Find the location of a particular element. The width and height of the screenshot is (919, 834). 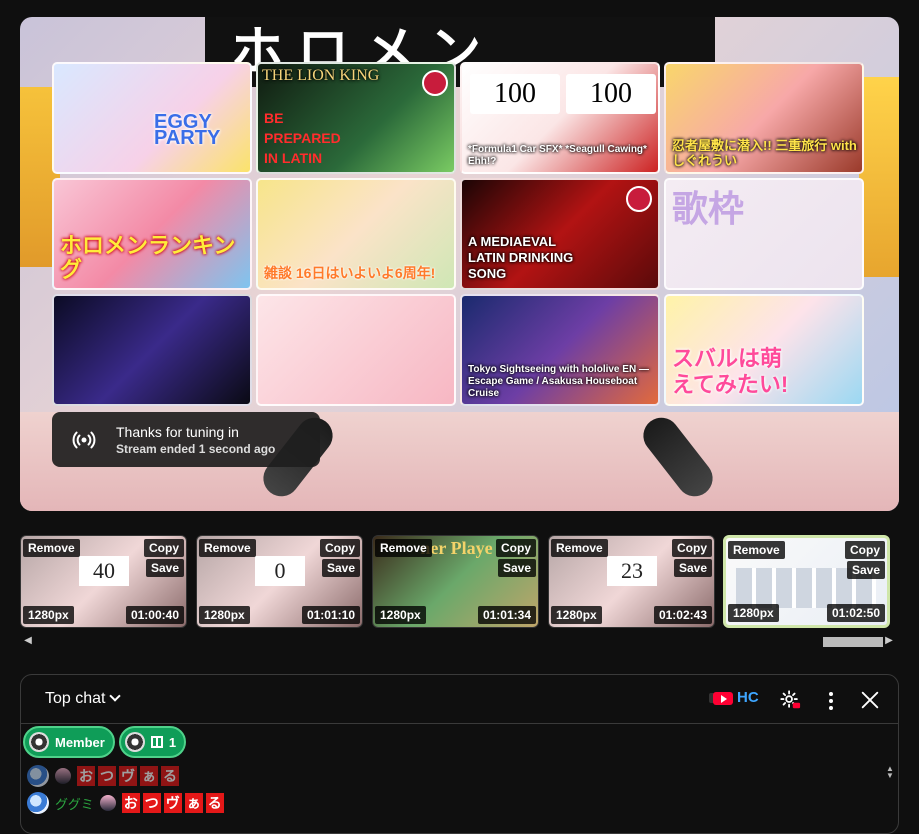

tile-lion-title: THE LION KING is located at coordinates (321, 75).